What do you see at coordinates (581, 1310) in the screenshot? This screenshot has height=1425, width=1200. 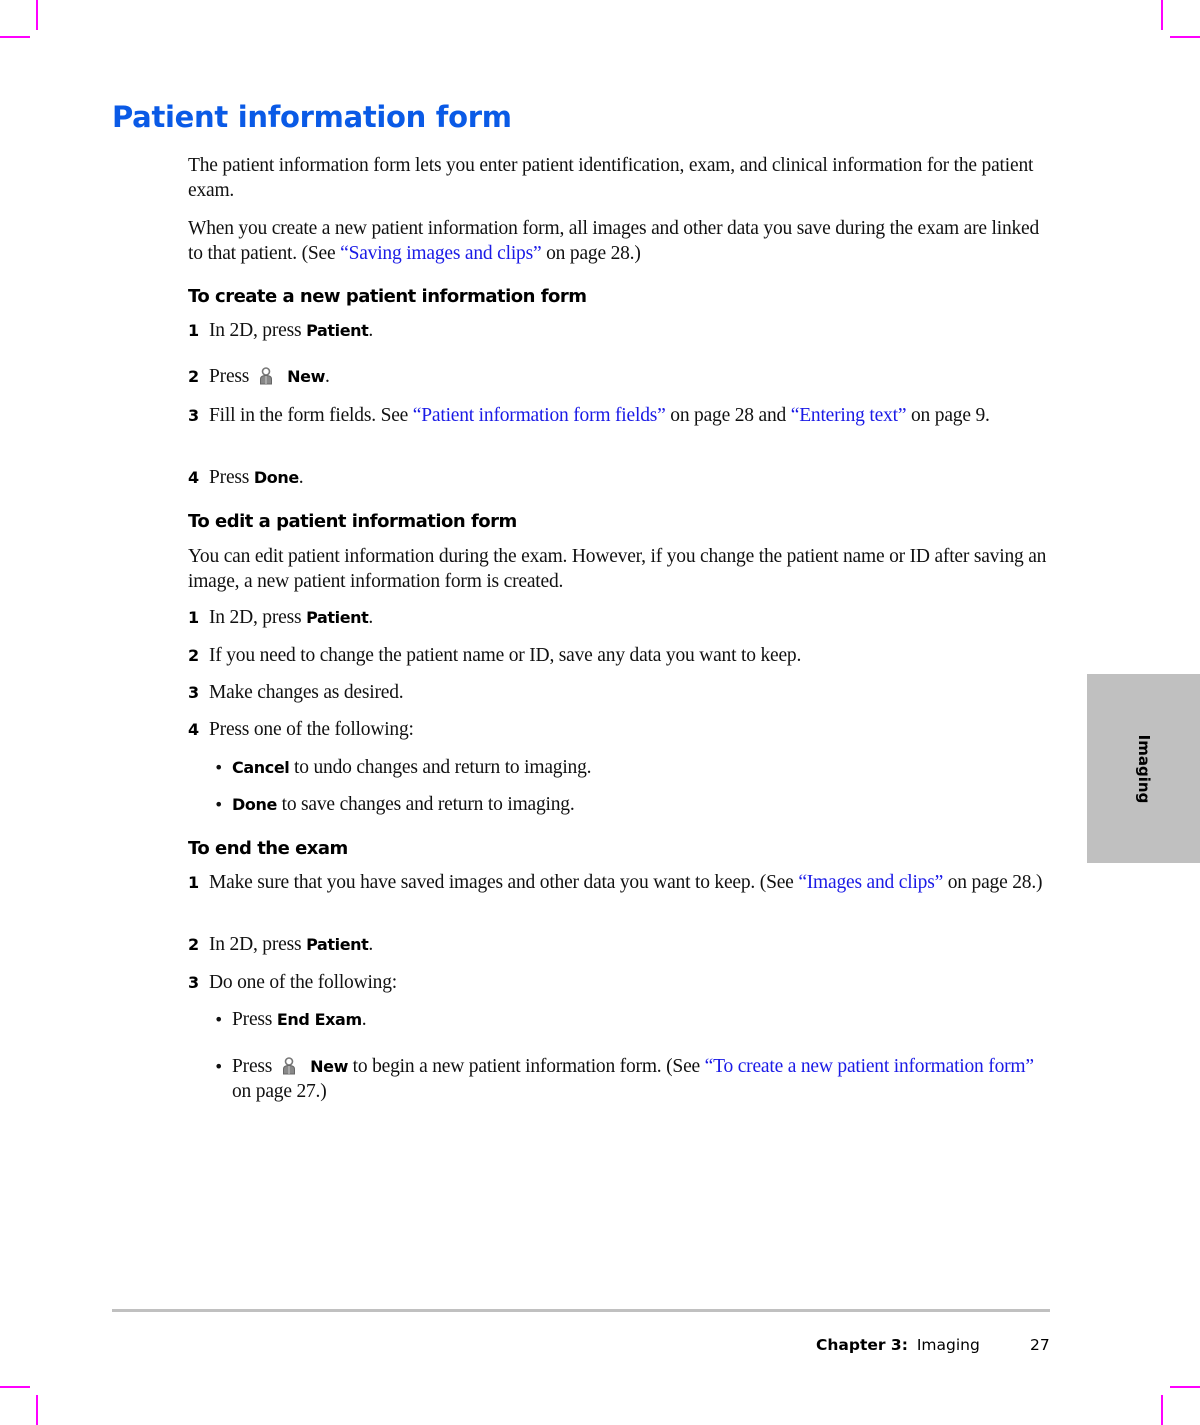 I see `footer-divider` at bounding box center [581, 1310].